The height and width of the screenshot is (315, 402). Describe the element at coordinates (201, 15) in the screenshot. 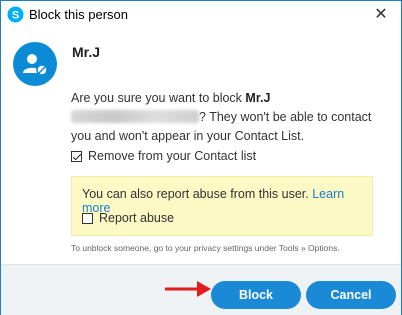

I see `title-bar: S Block this person ✕` at that location.